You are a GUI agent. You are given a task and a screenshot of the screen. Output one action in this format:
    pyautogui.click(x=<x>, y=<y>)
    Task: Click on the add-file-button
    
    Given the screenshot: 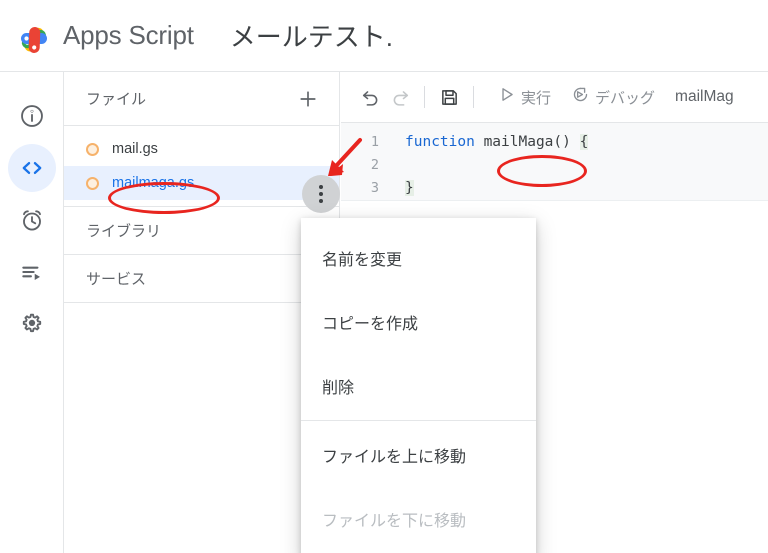 What is the action you would take?
    pyautogui.click(x=308, y=99)
    